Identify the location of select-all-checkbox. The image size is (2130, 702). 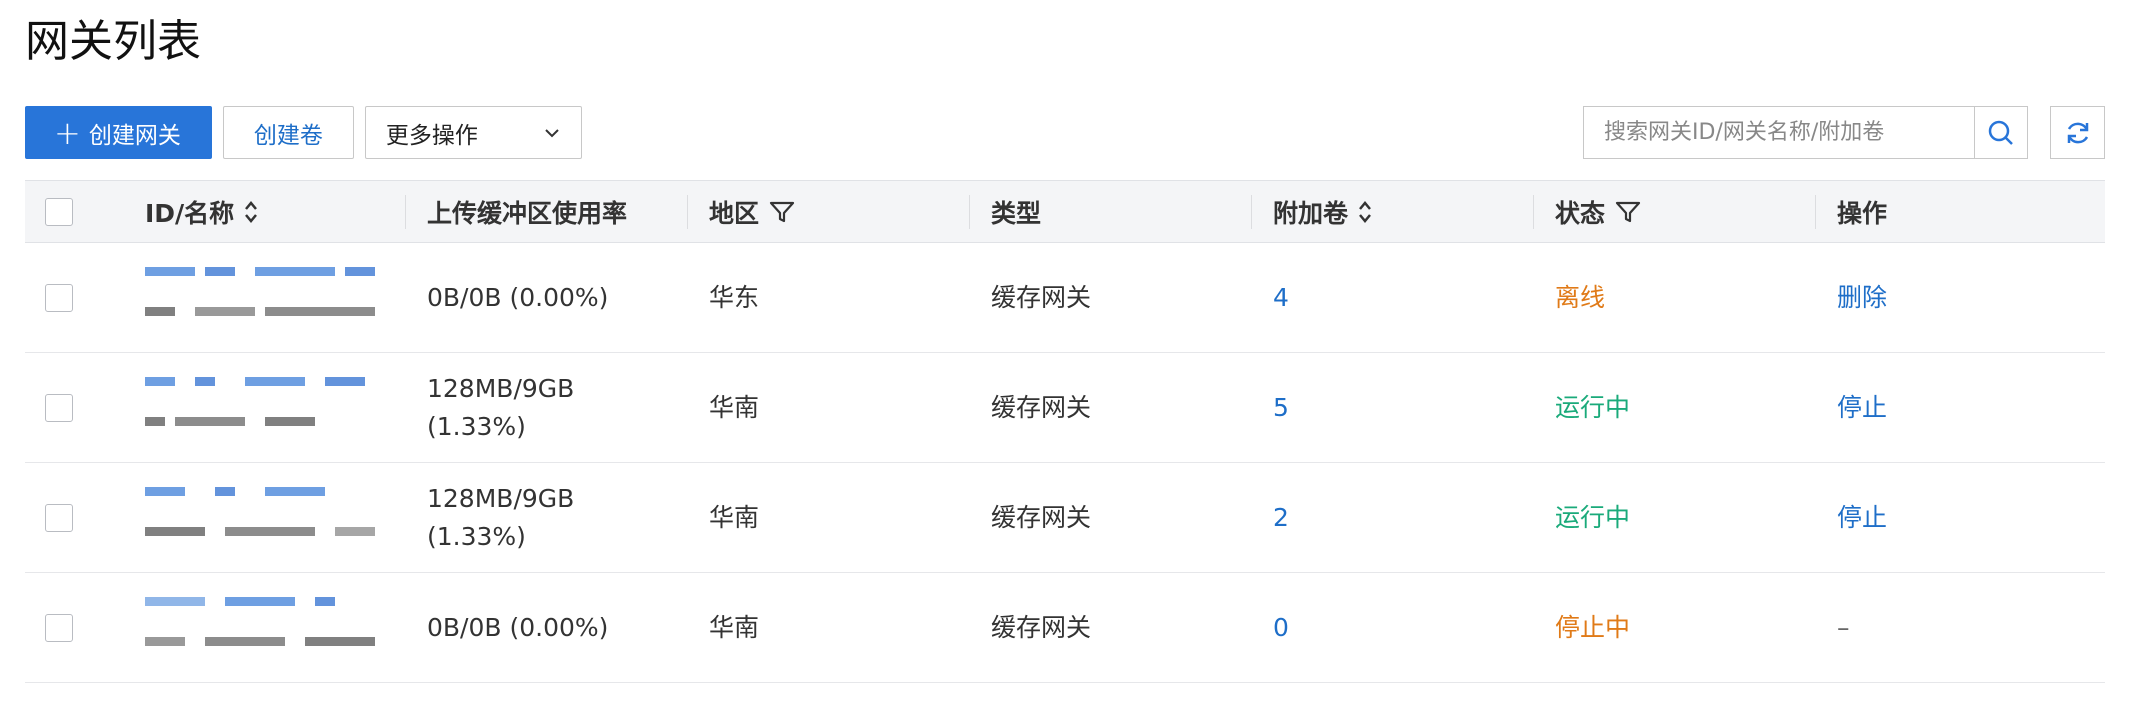
(59, 212).